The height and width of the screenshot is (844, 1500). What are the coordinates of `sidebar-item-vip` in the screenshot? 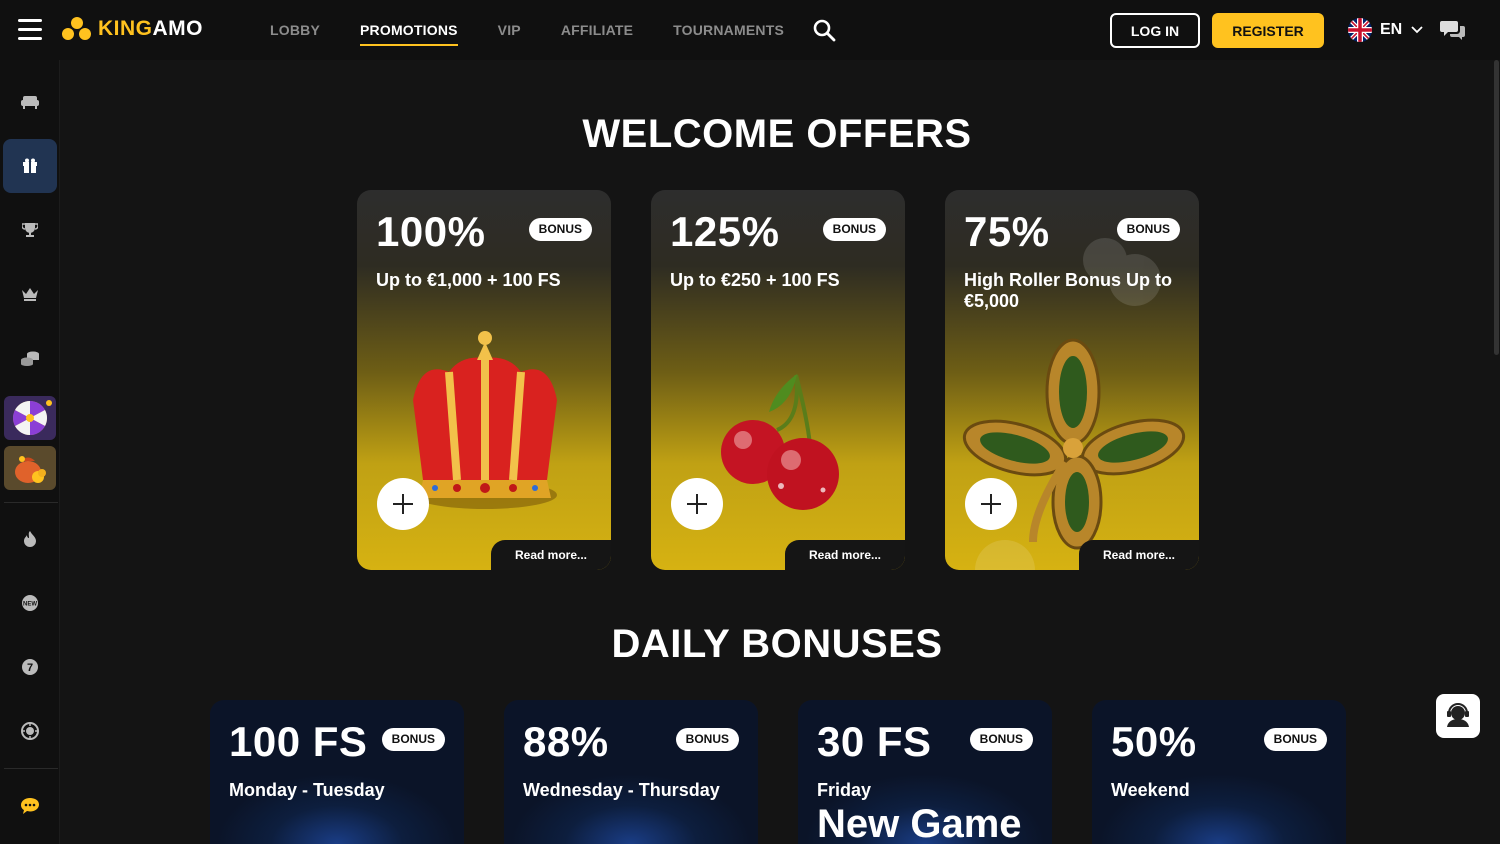 It's located at (30, 294).